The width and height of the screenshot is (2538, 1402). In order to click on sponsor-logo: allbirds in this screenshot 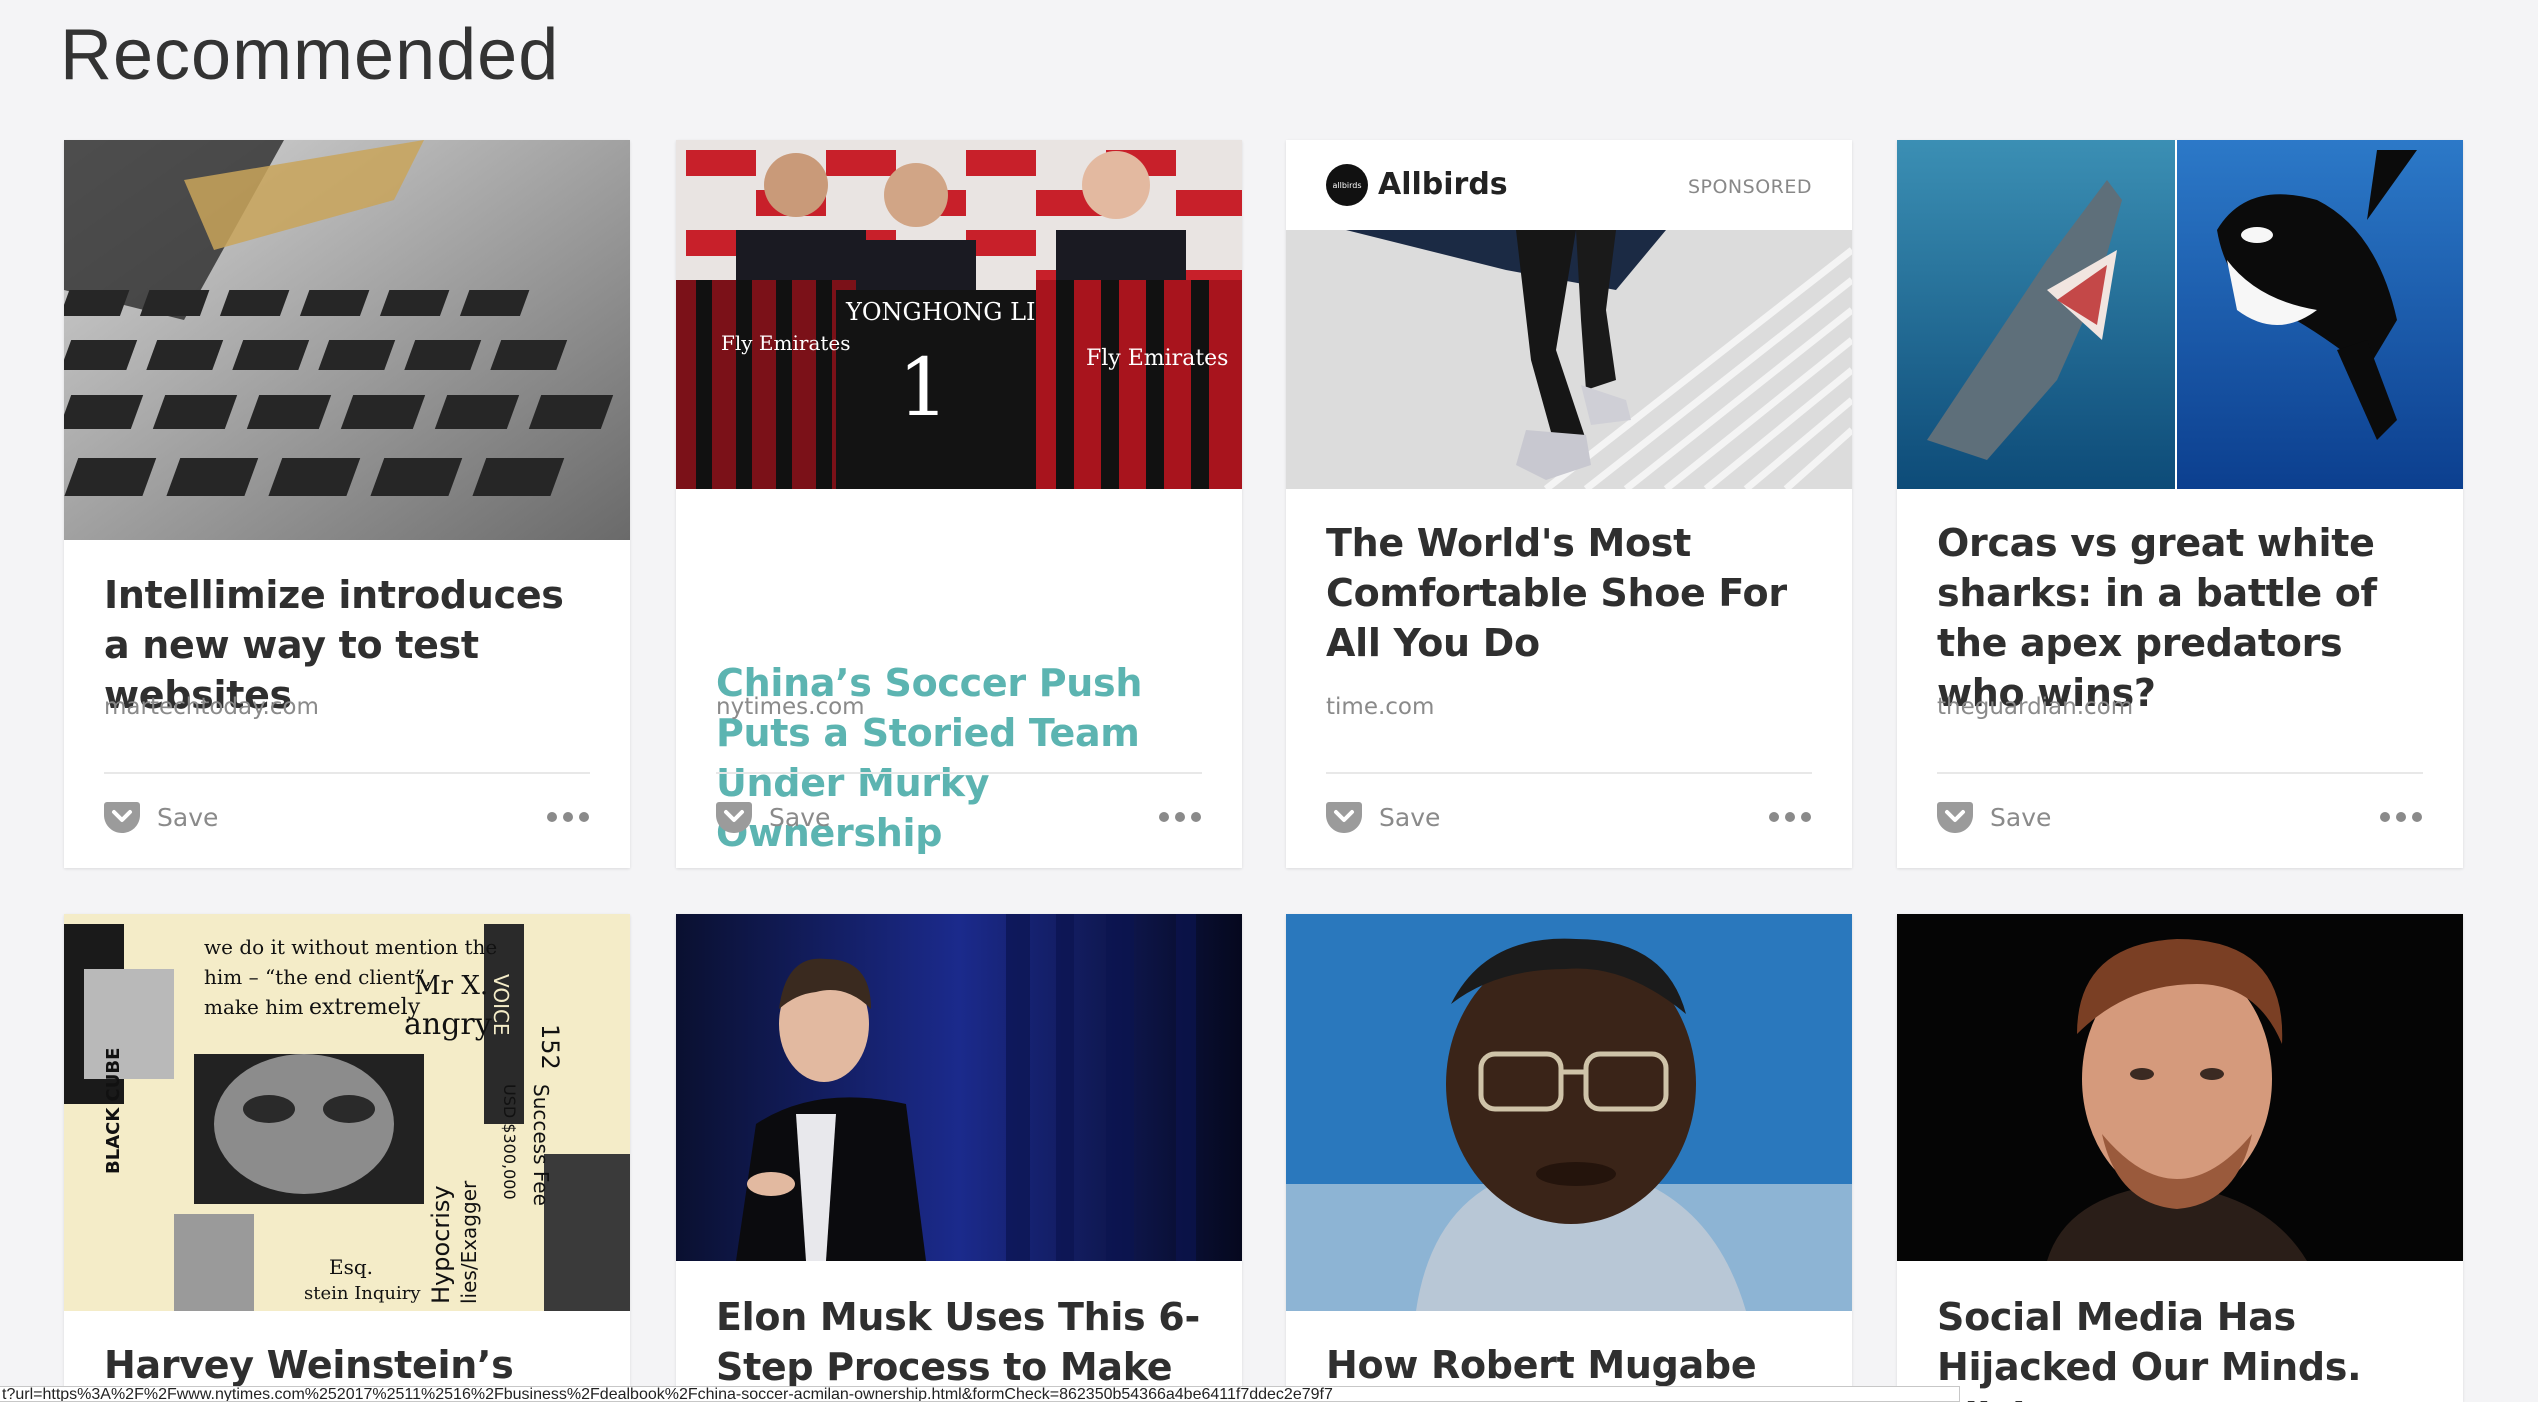, I will do `click(1347, 185)`.